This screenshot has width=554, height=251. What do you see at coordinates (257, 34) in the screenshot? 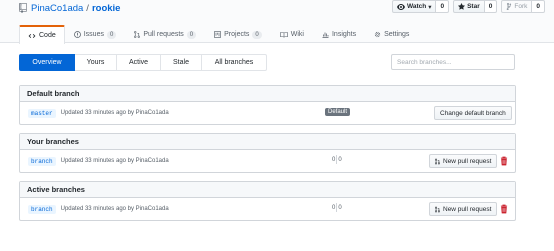
I see `projects-counter: 0` at bounding box center [257, 34].